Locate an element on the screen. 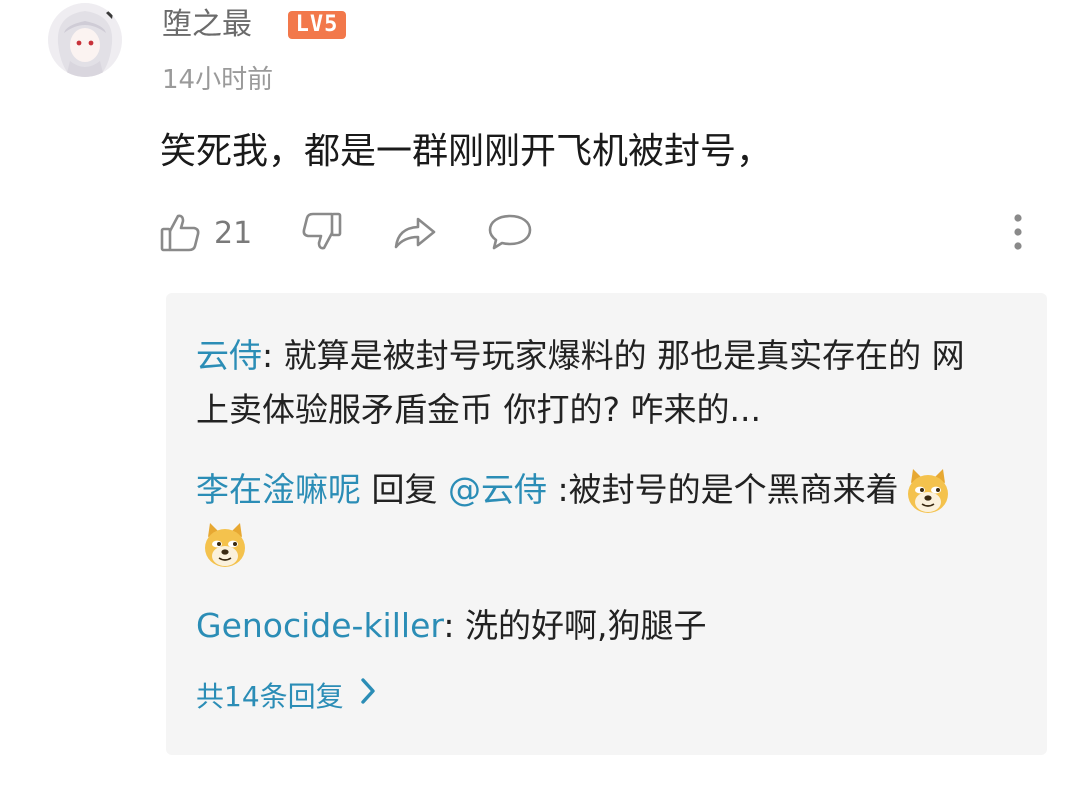 Image resolution: width=1080 pixels, height=791 pixels. like-button: 21 is located at coordinates (205, 234).